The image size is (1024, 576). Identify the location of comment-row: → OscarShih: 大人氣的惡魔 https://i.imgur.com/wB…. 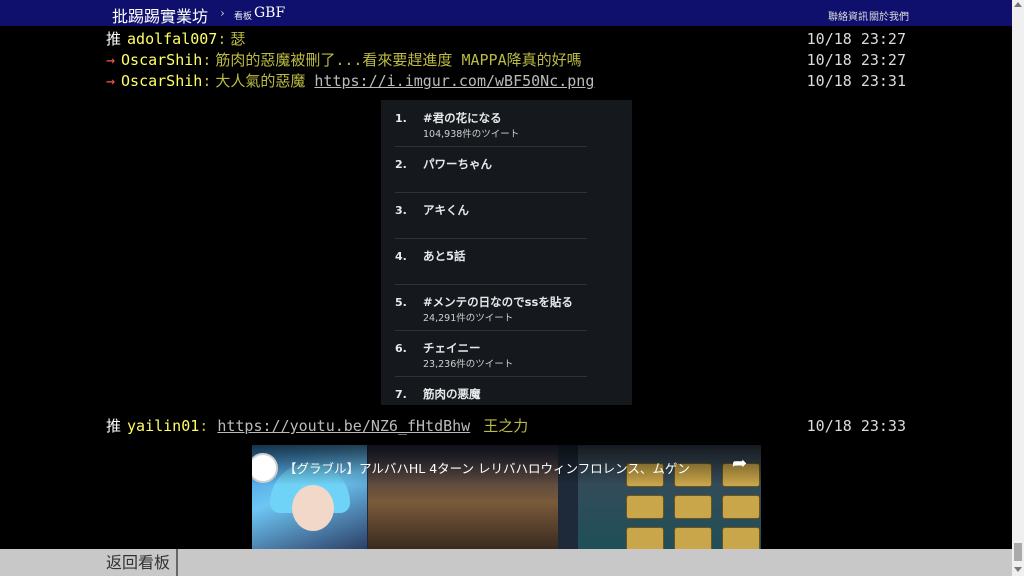
(506, 81).